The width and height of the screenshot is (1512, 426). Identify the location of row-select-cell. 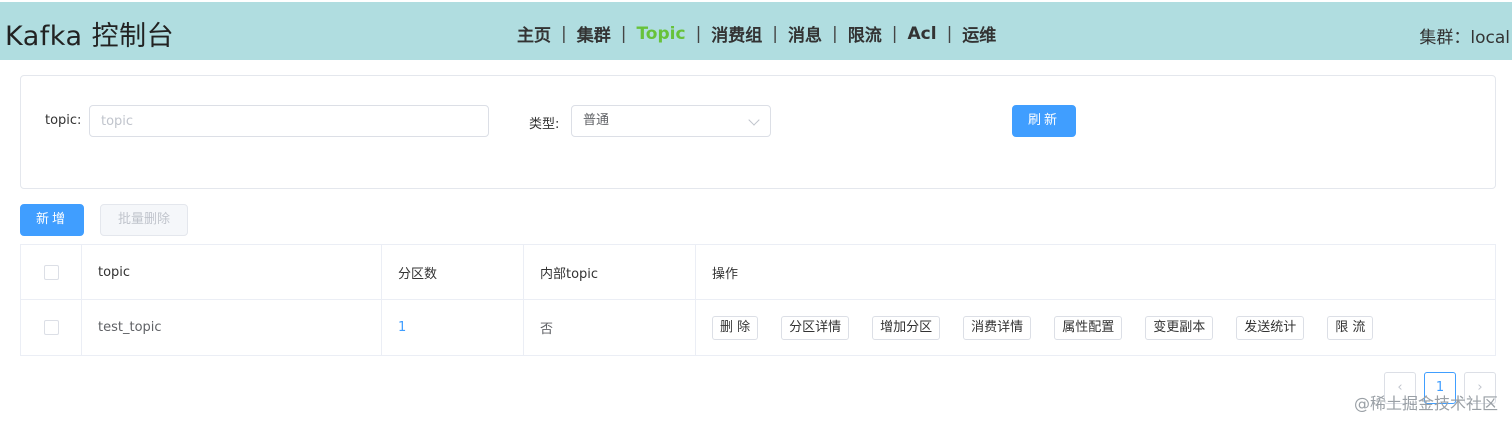
(51, 327).